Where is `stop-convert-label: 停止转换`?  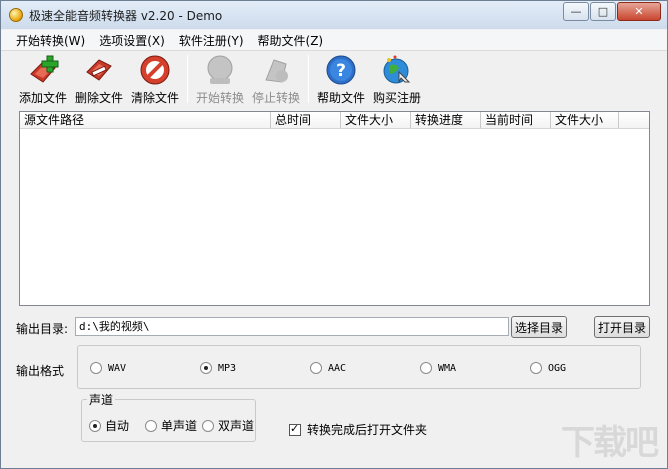
stop-convert-label: 停止转换 is located at coordinates (275, 98).